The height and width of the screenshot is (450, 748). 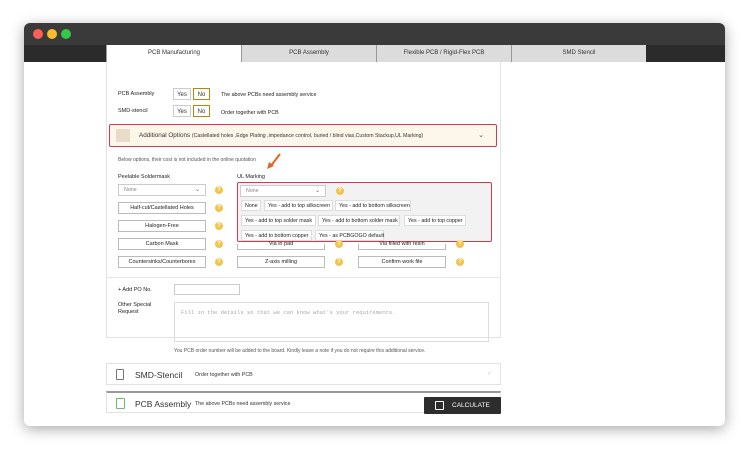 I want to click on po-input, so click(x=207, y=289).